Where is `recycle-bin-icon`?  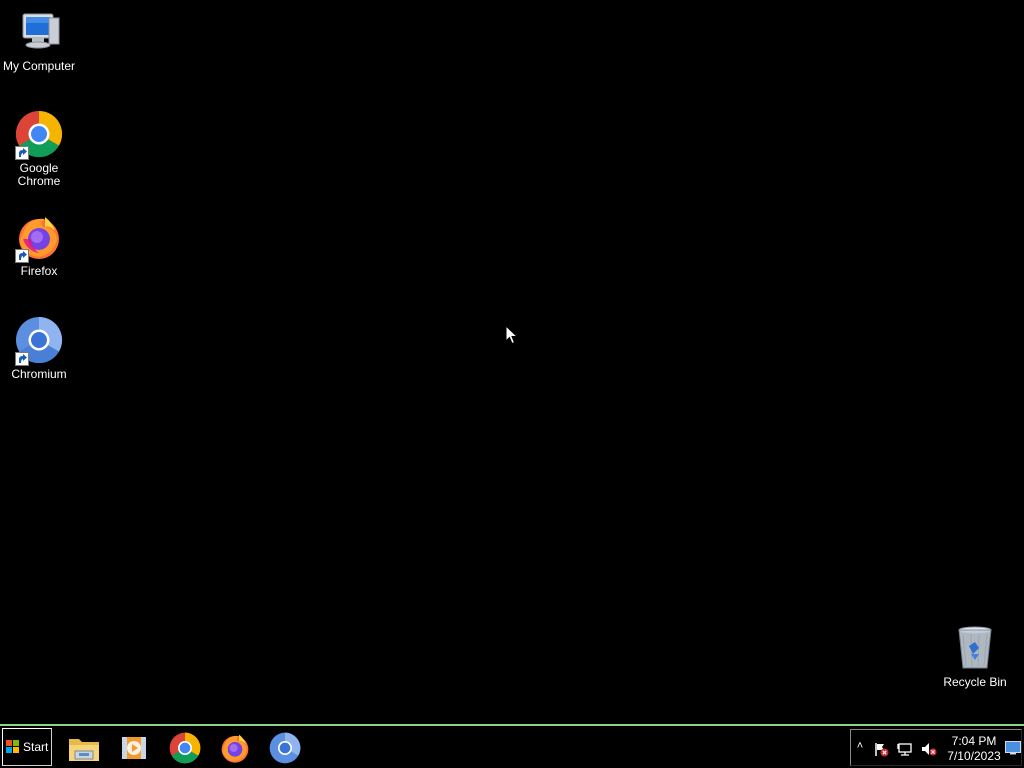 recycle-bin-icon is located at coordinates (975, 648).